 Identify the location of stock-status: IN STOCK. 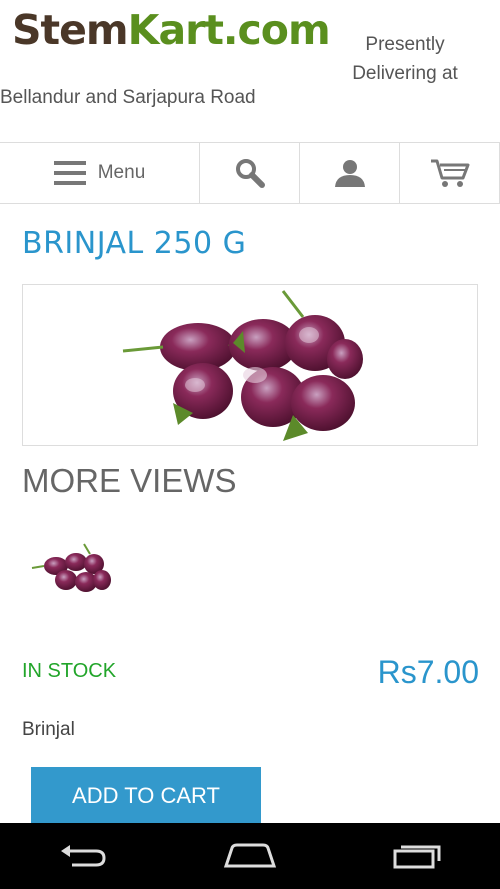
(69, 671).